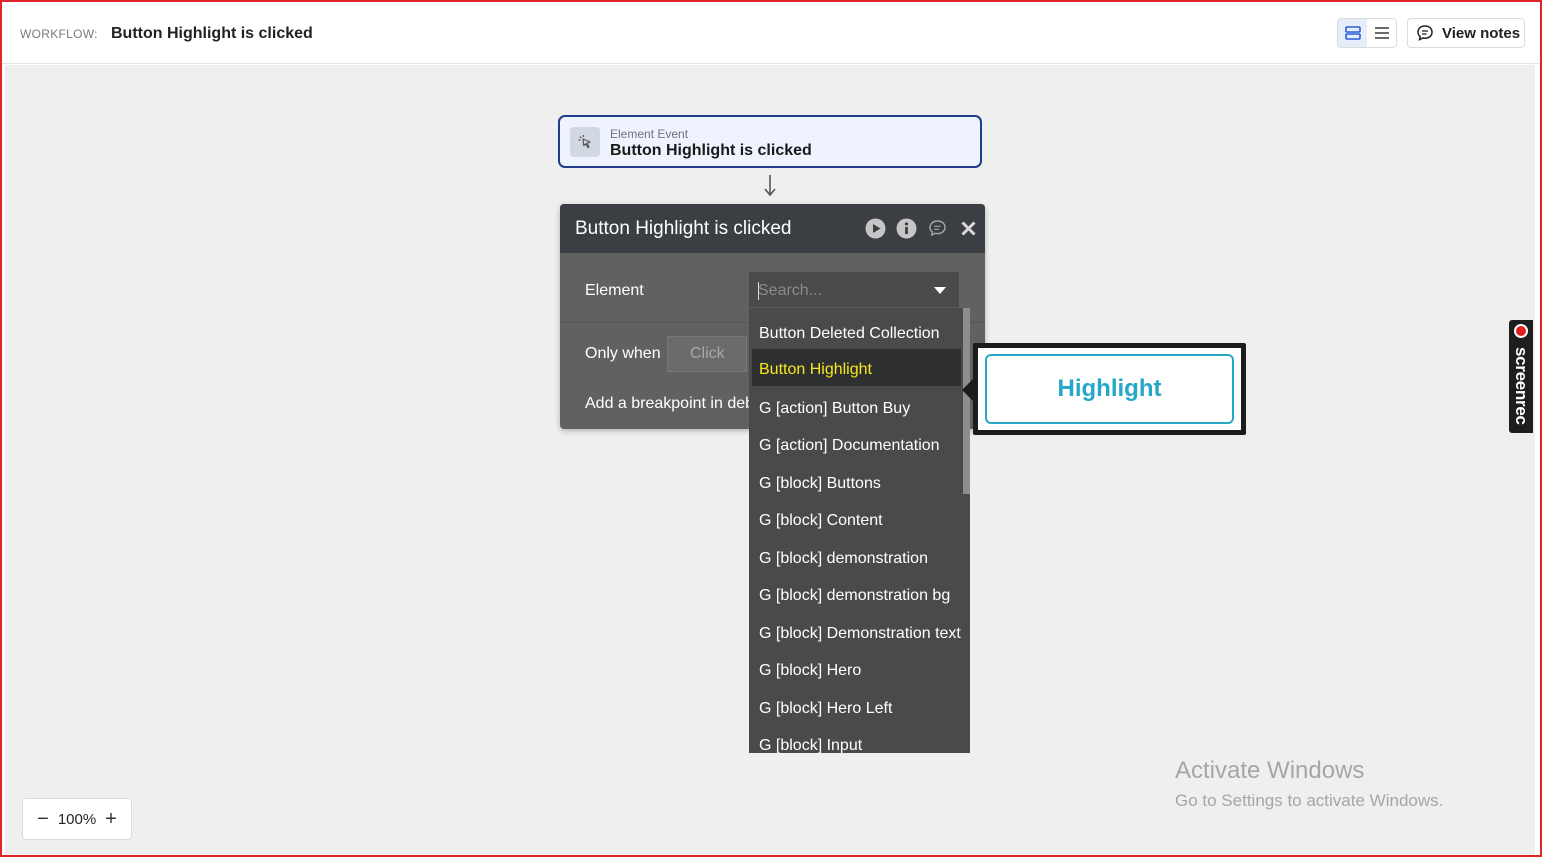  I want to click on view-notes-button: View notes, so click(1466, 33).